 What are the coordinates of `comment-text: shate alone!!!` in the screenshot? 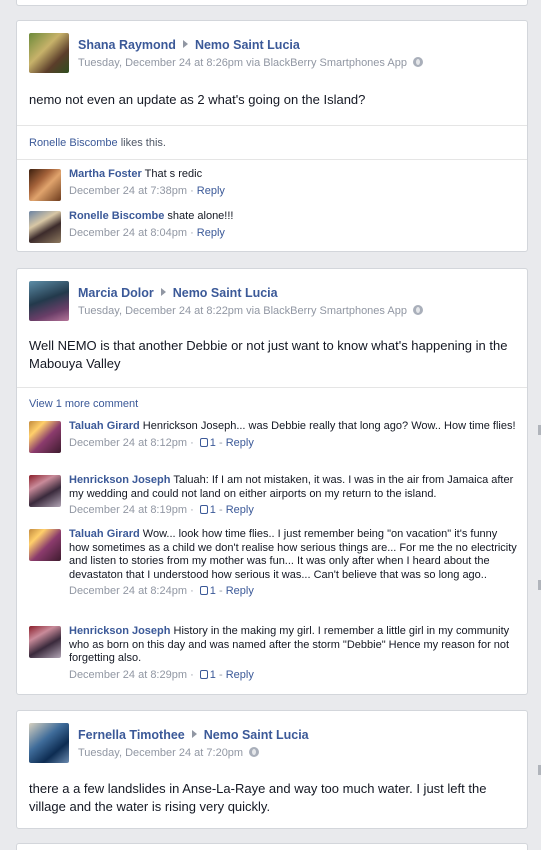 It's located at (200, 216).